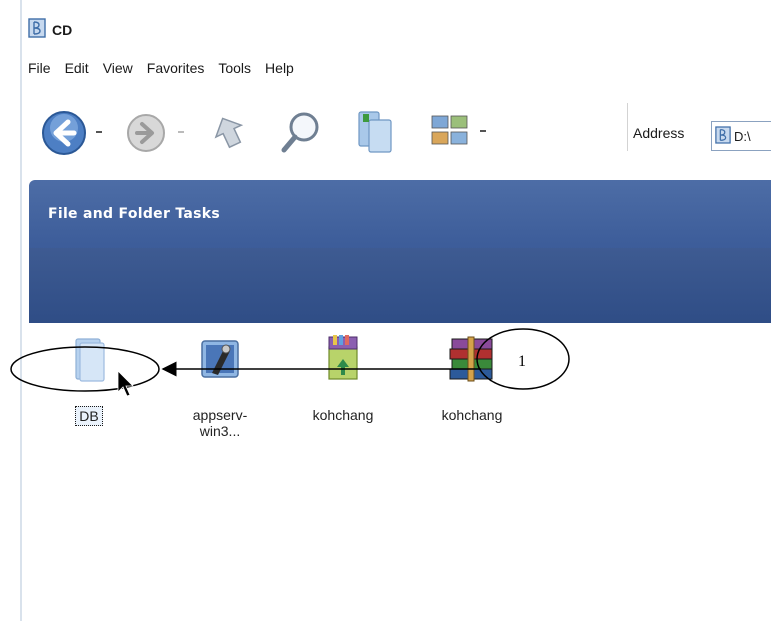 The height and width of the screenshot is (621, 771). I want to click on annotation-overlay: 1, so click(290, 362).